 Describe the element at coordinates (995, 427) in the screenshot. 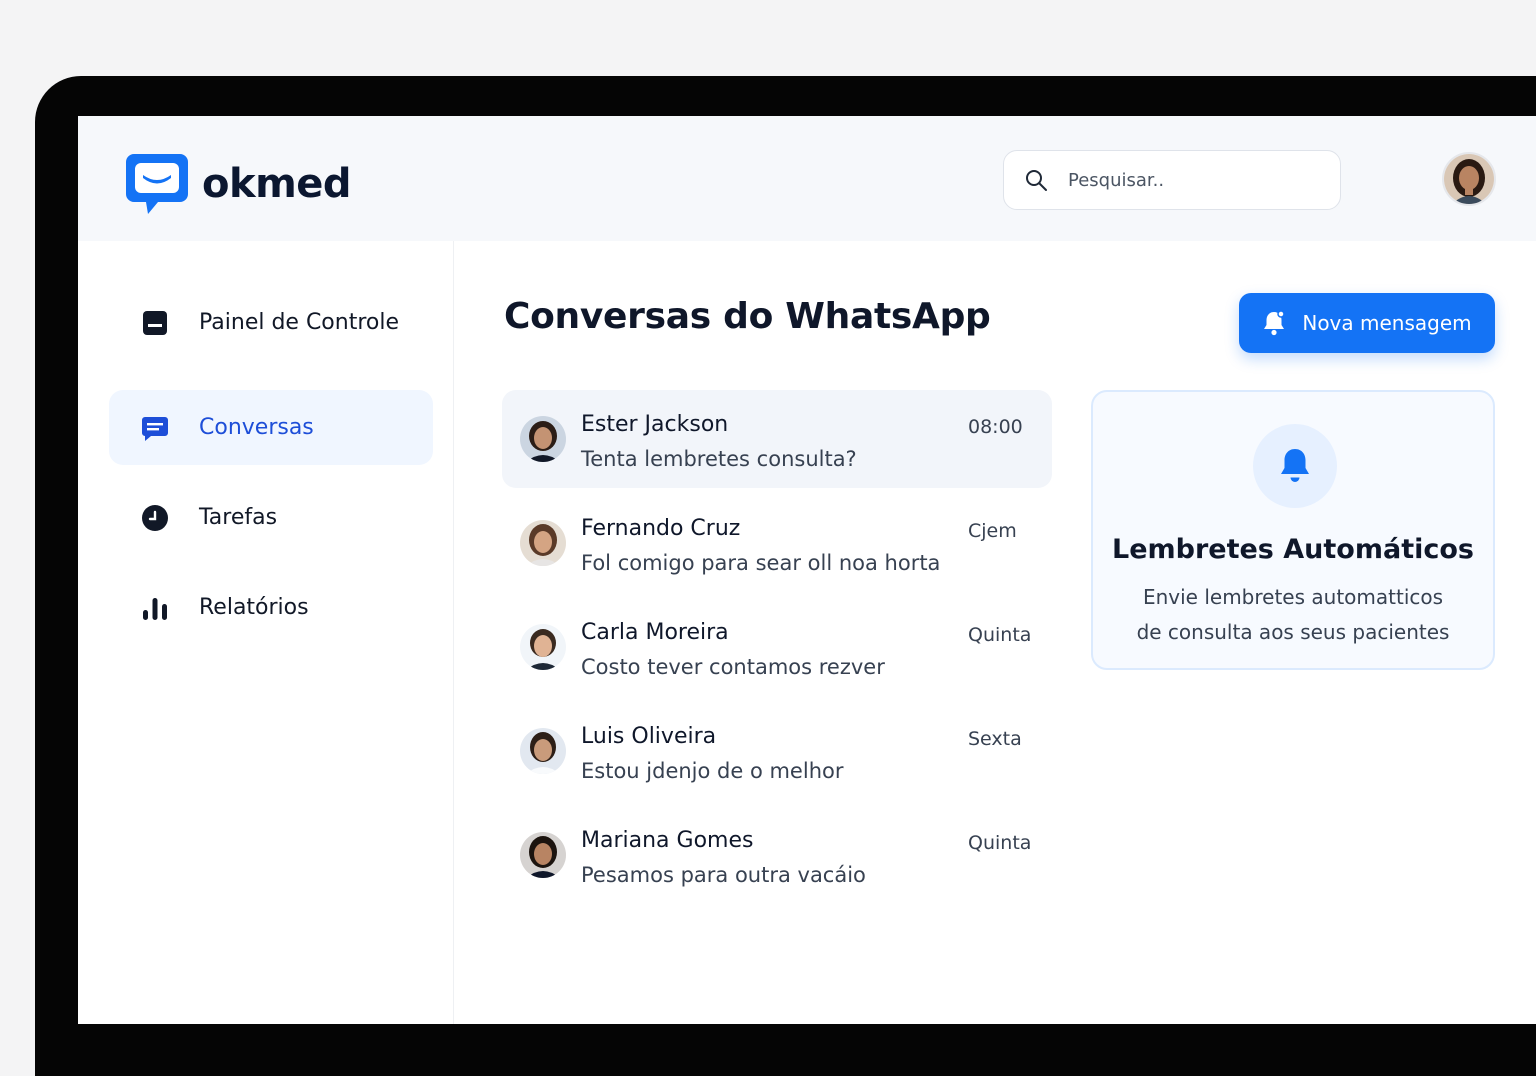

I see `message-time: 08:00` at that location.